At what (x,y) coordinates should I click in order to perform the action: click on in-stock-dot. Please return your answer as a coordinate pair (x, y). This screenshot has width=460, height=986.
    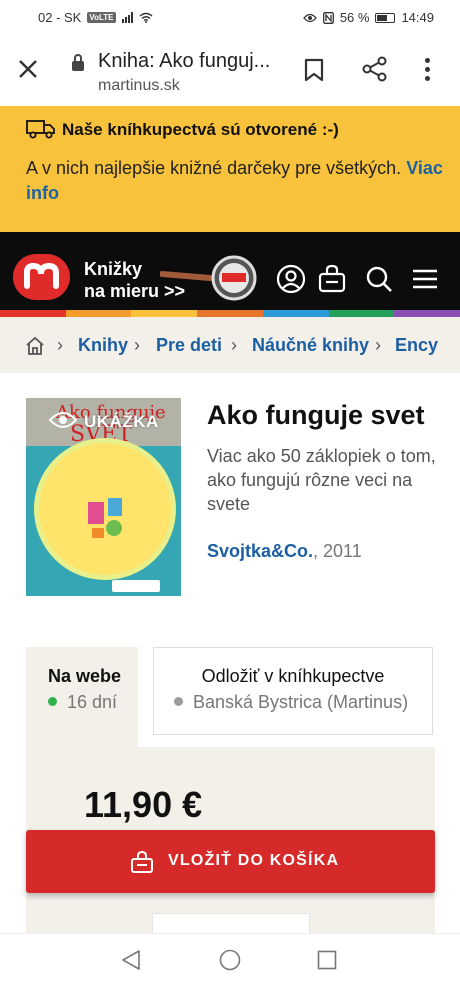
    Looking at the image, I should click on (52, 701).